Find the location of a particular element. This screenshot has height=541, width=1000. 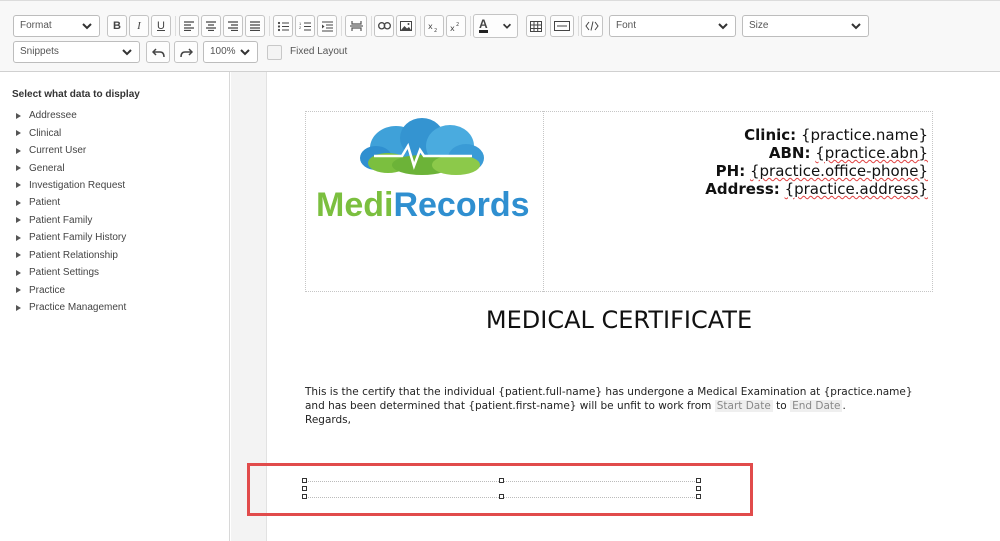

image-button is located at coordinates (406, 26).